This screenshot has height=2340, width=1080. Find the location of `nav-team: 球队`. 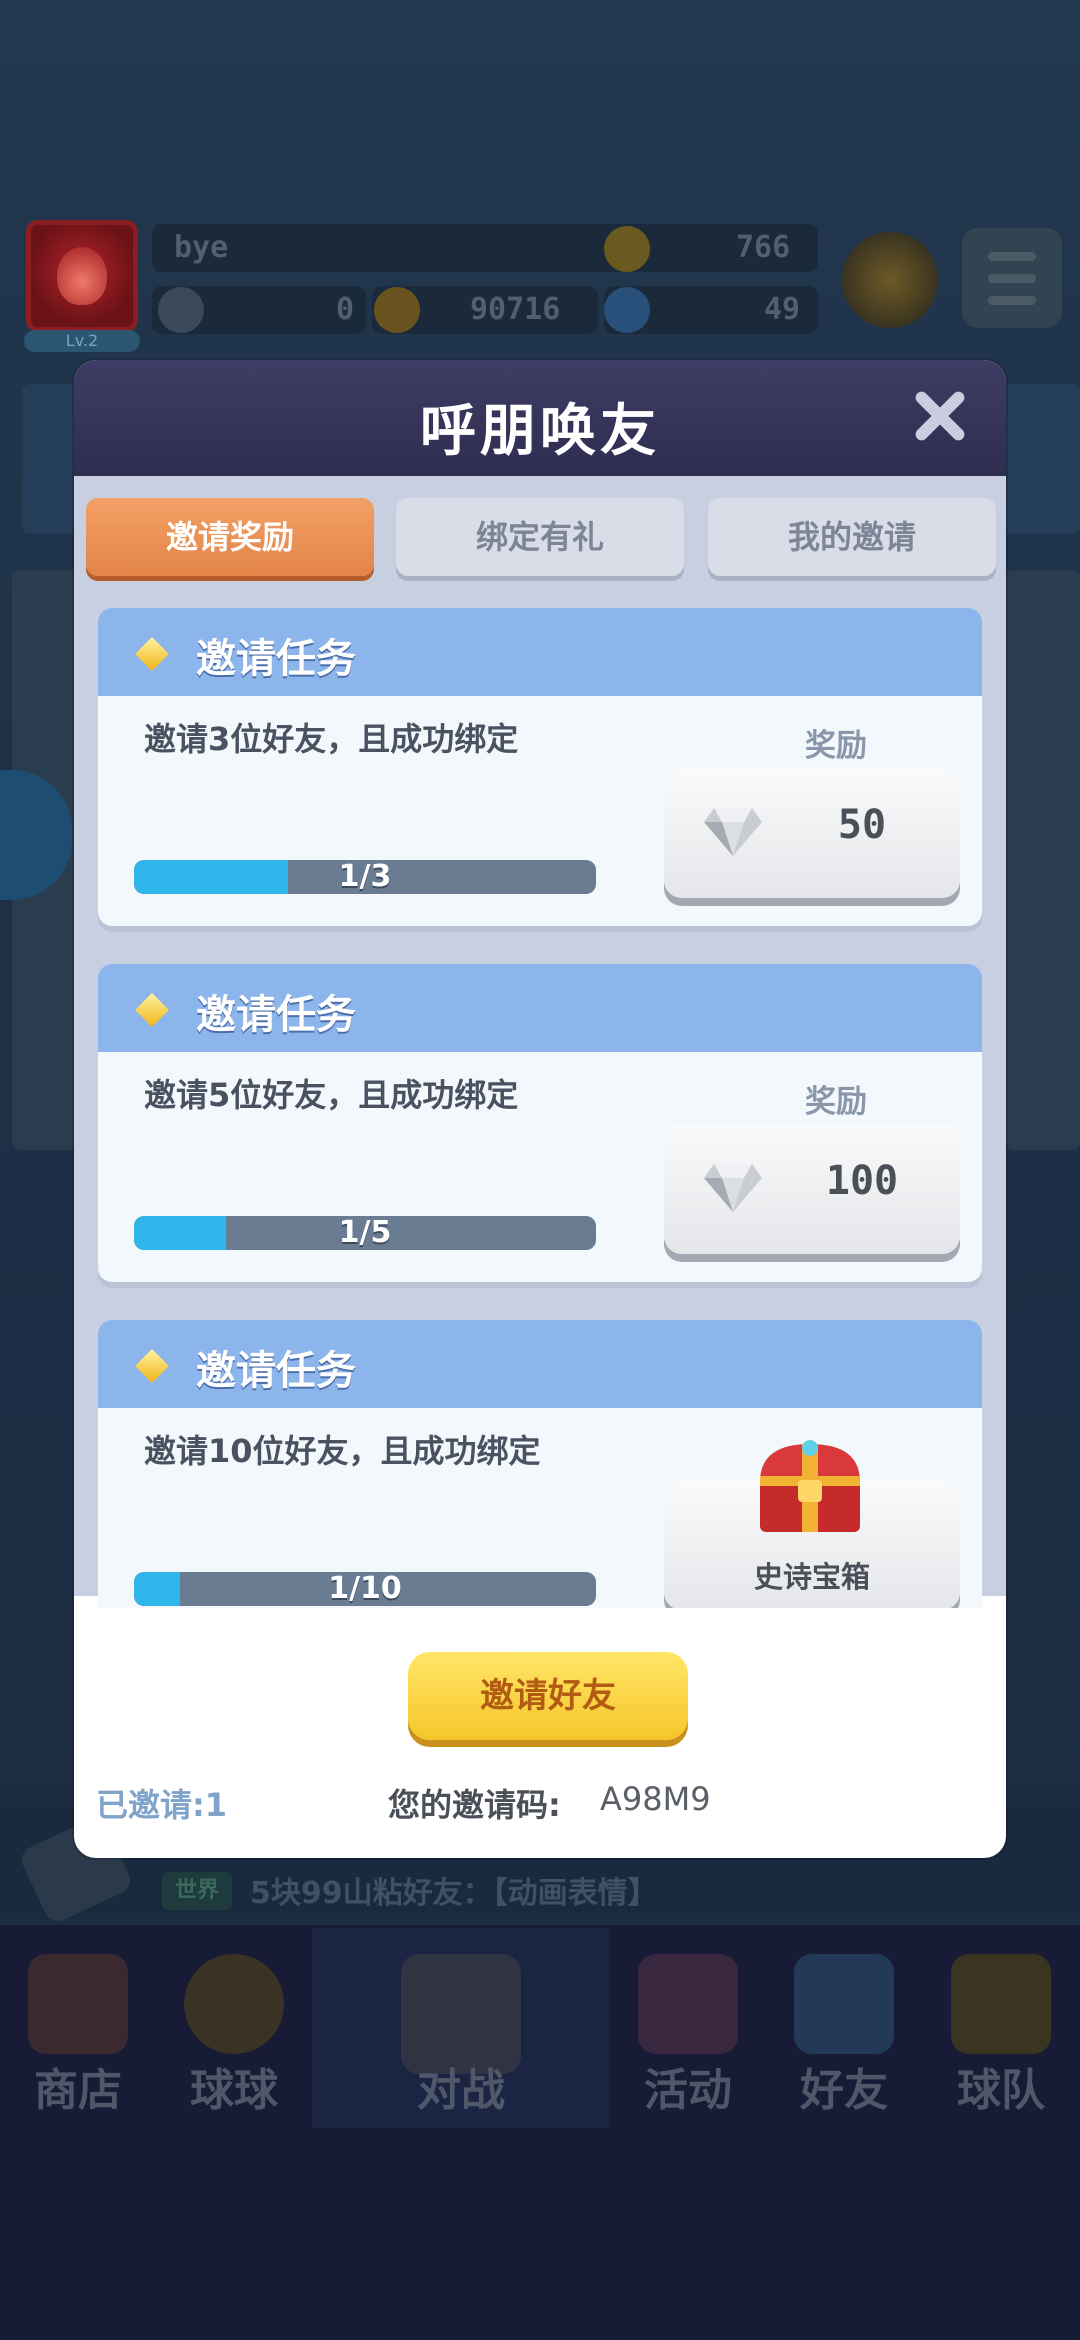

nav-team: 球队 is located at coordinates (1001, 2028).